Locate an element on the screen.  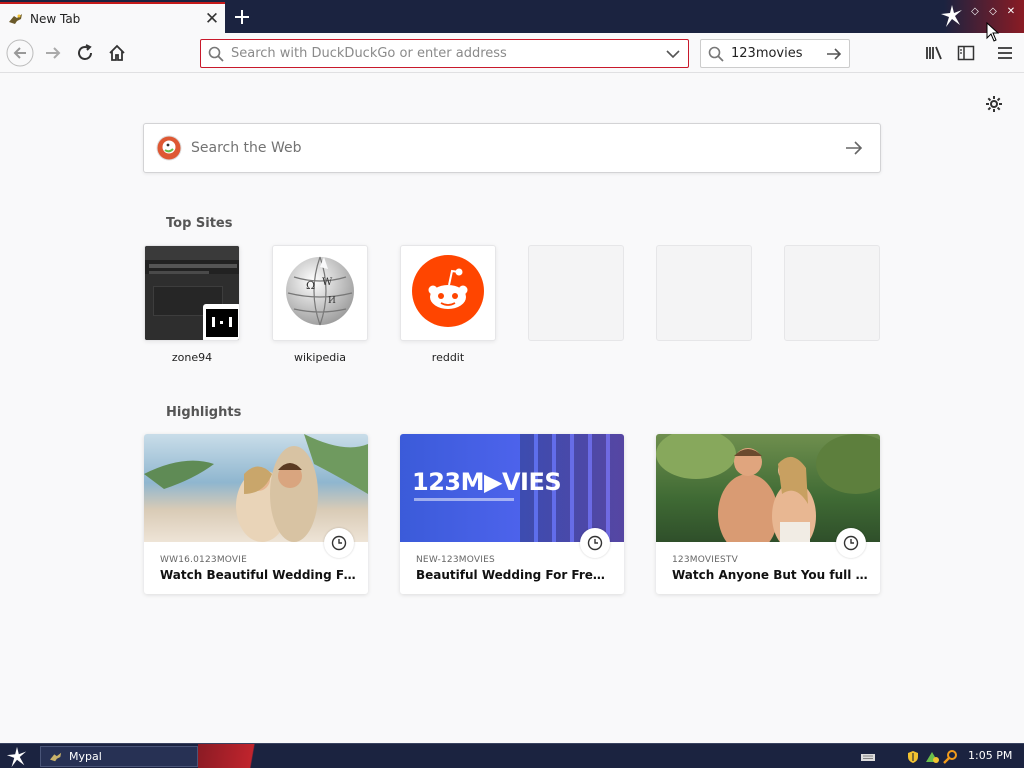
new-tab-button is located at coordinates (242, 17).